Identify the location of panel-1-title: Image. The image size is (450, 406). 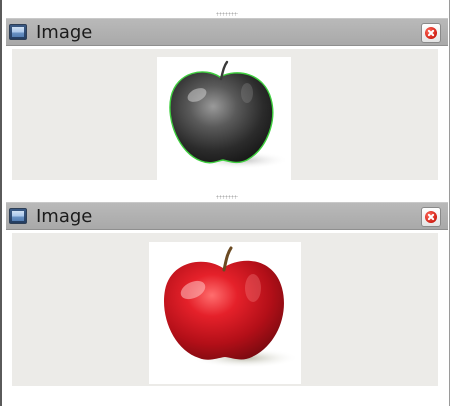
(64, 32).